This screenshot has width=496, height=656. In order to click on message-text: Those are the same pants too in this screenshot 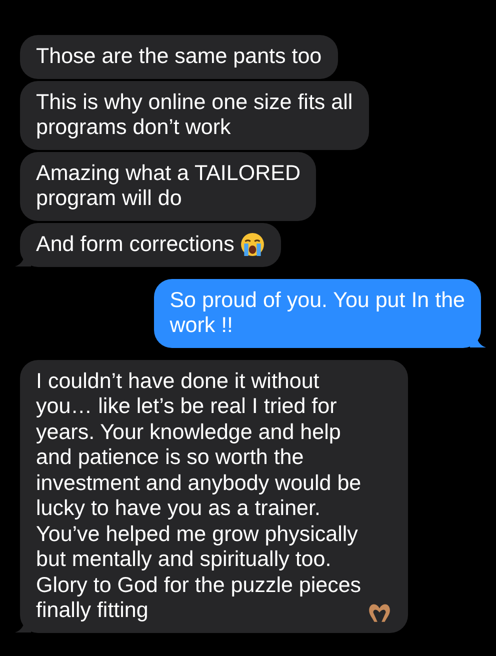, I will do `click(179, 57)`.